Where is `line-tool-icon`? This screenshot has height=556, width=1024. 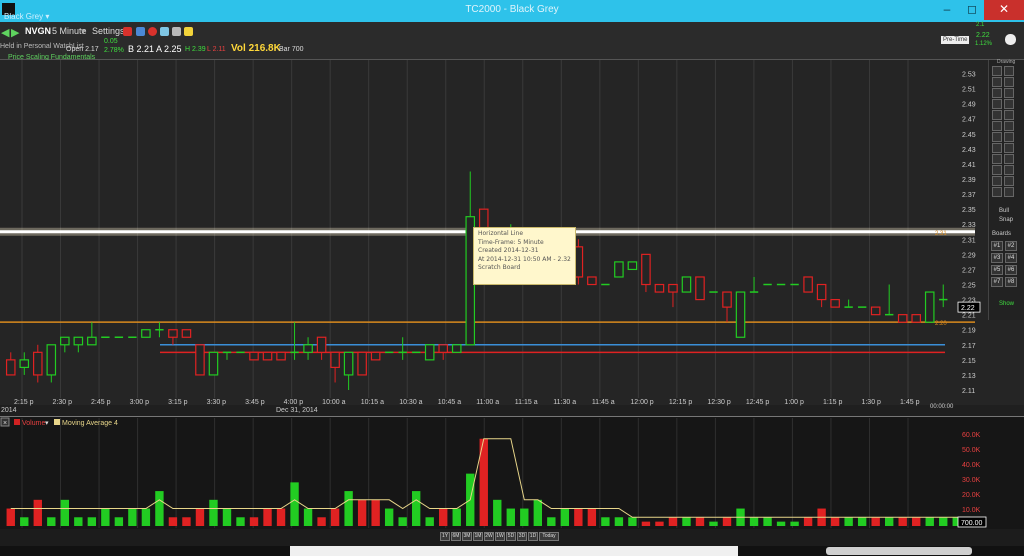
line-tool-icon is located at coordinates (997, 82).